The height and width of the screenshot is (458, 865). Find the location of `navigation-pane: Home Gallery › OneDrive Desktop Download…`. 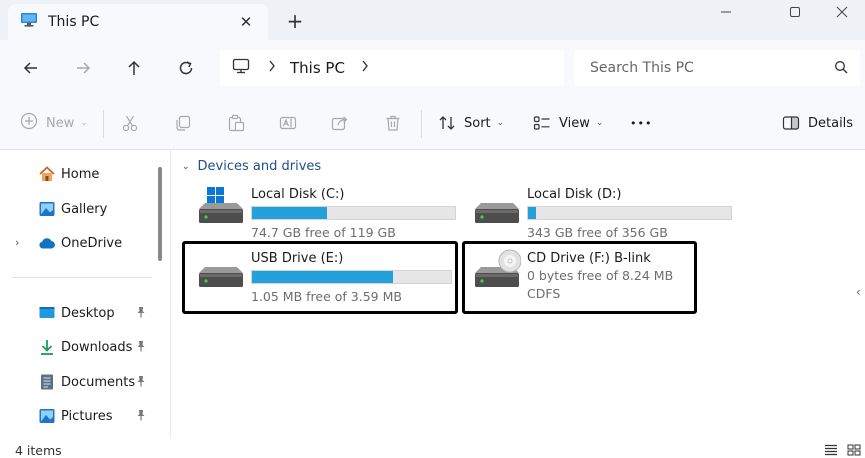

navigation-pane: Home Gallery › OneDrive Desktop Download… is located at coordinates (77, 294).